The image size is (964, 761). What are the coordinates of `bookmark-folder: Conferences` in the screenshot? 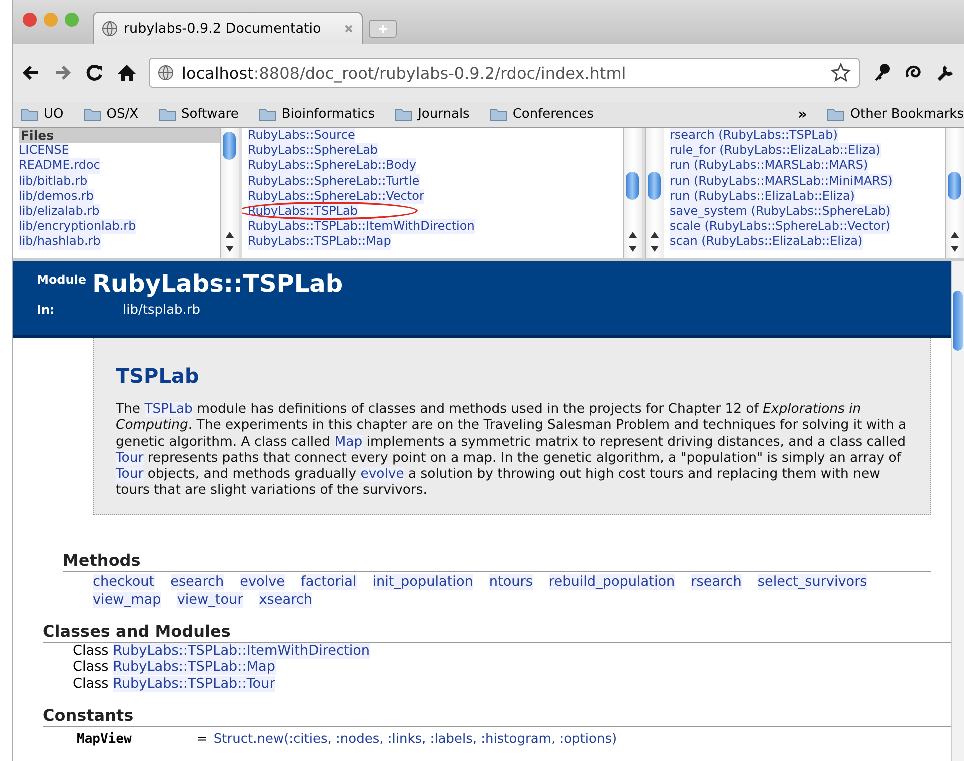 It's located at (542, 114).